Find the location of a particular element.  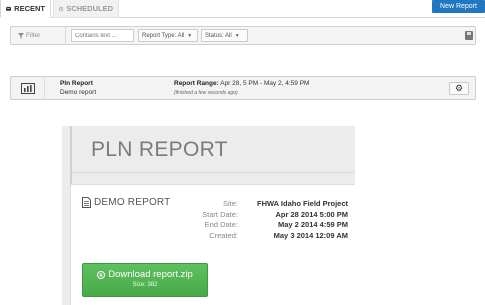

email-title: PLN REPORT is located at coordinates (159, 149).